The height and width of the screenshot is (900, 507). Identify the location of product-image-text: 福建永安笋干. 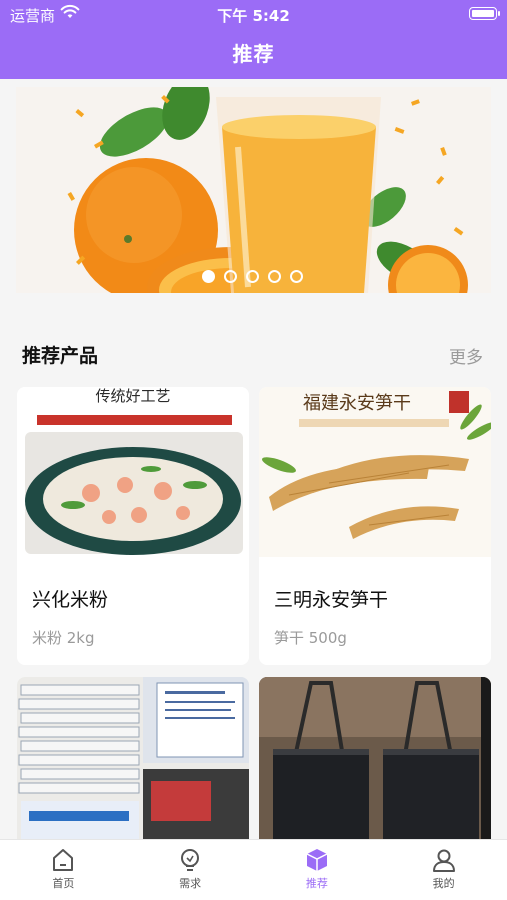
(357, 403).